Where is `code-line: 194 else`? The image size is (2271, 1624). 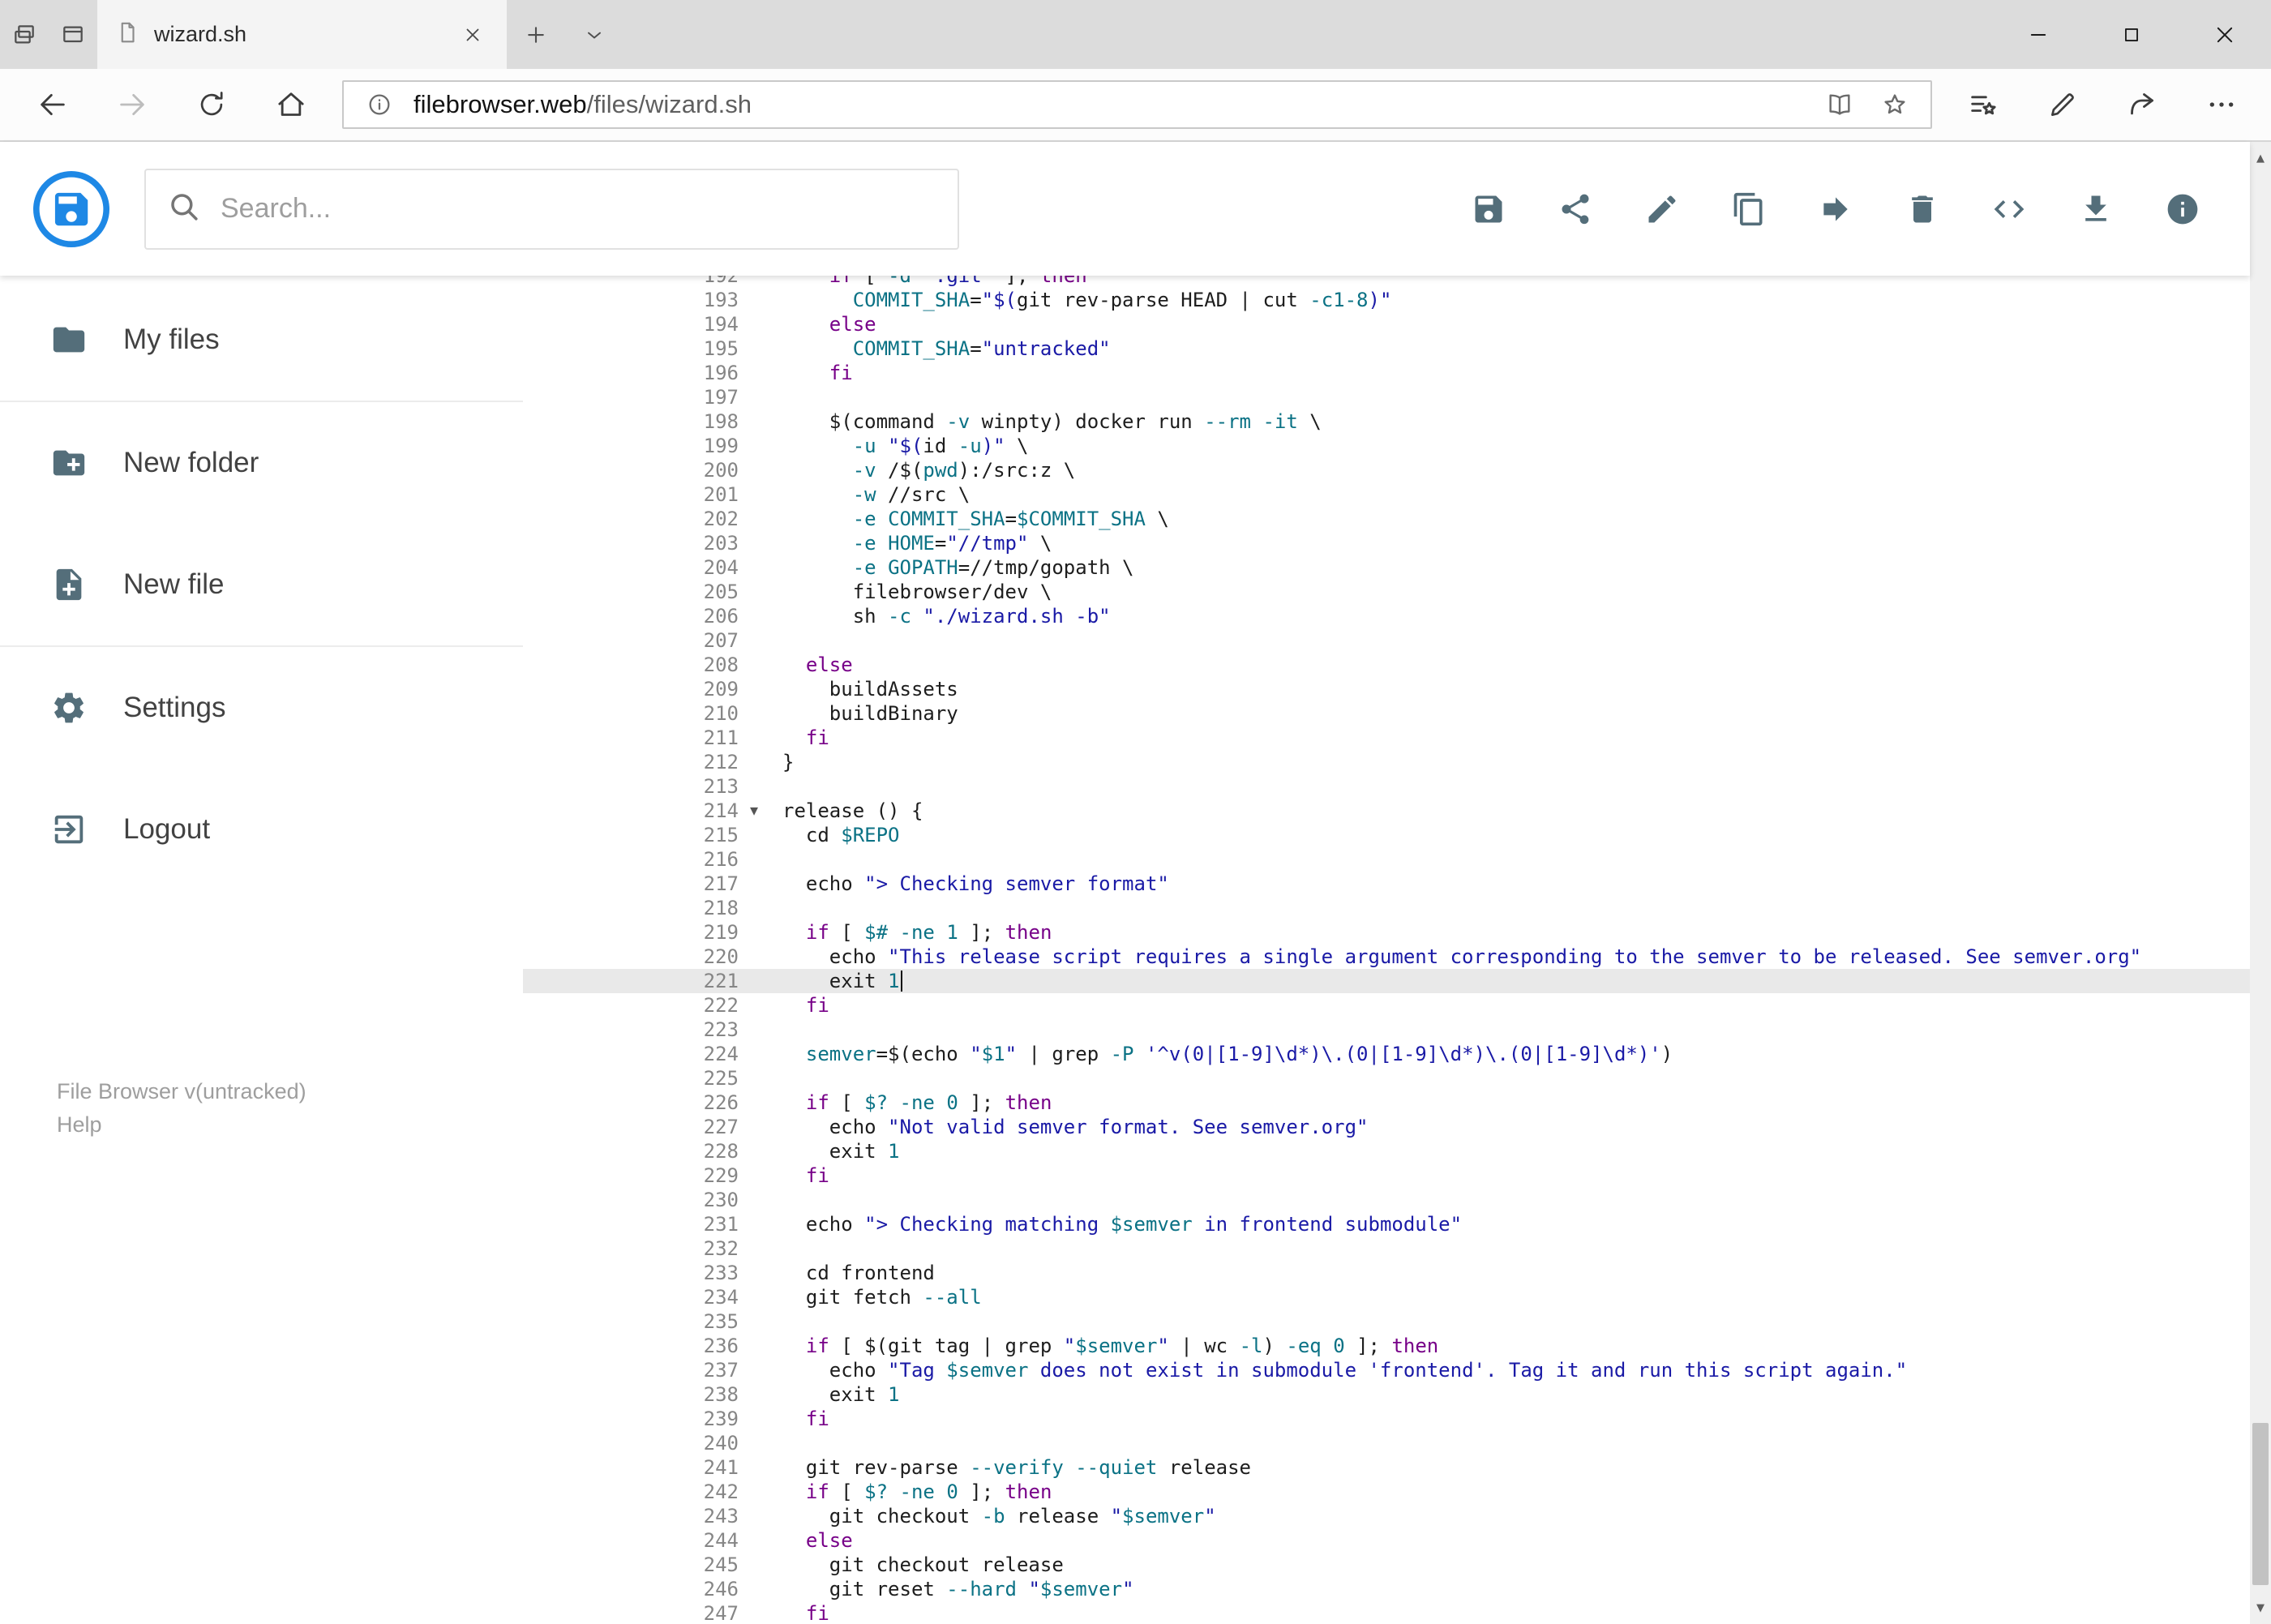
code-line: 194 else is located at coordinates (1386, 324).